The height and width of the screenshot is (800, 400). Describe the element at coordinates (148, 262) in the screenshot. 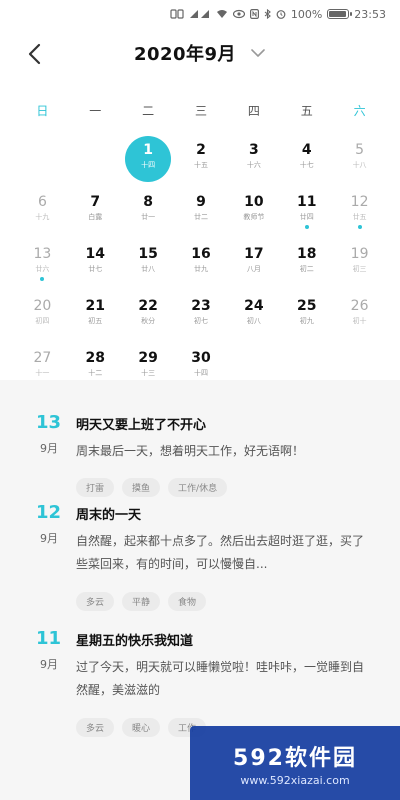

I see `calendar-day-15: 15 廿八` at that location.